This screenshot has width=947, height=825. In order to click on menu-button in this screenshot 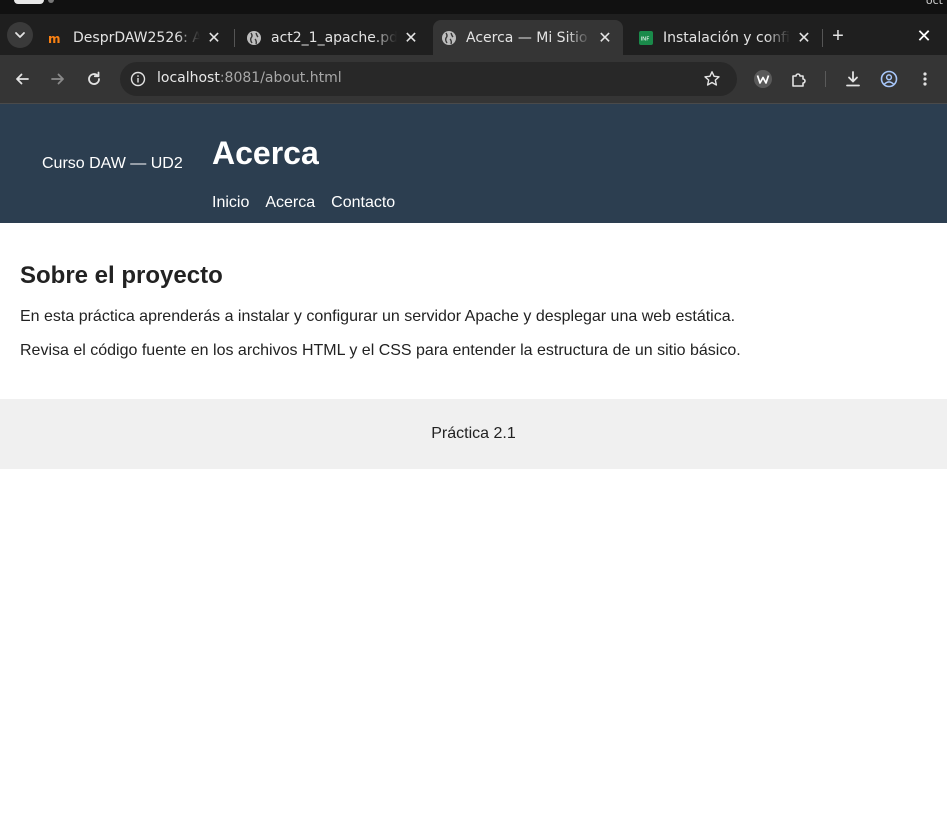, I will do `click(925, 79)`.